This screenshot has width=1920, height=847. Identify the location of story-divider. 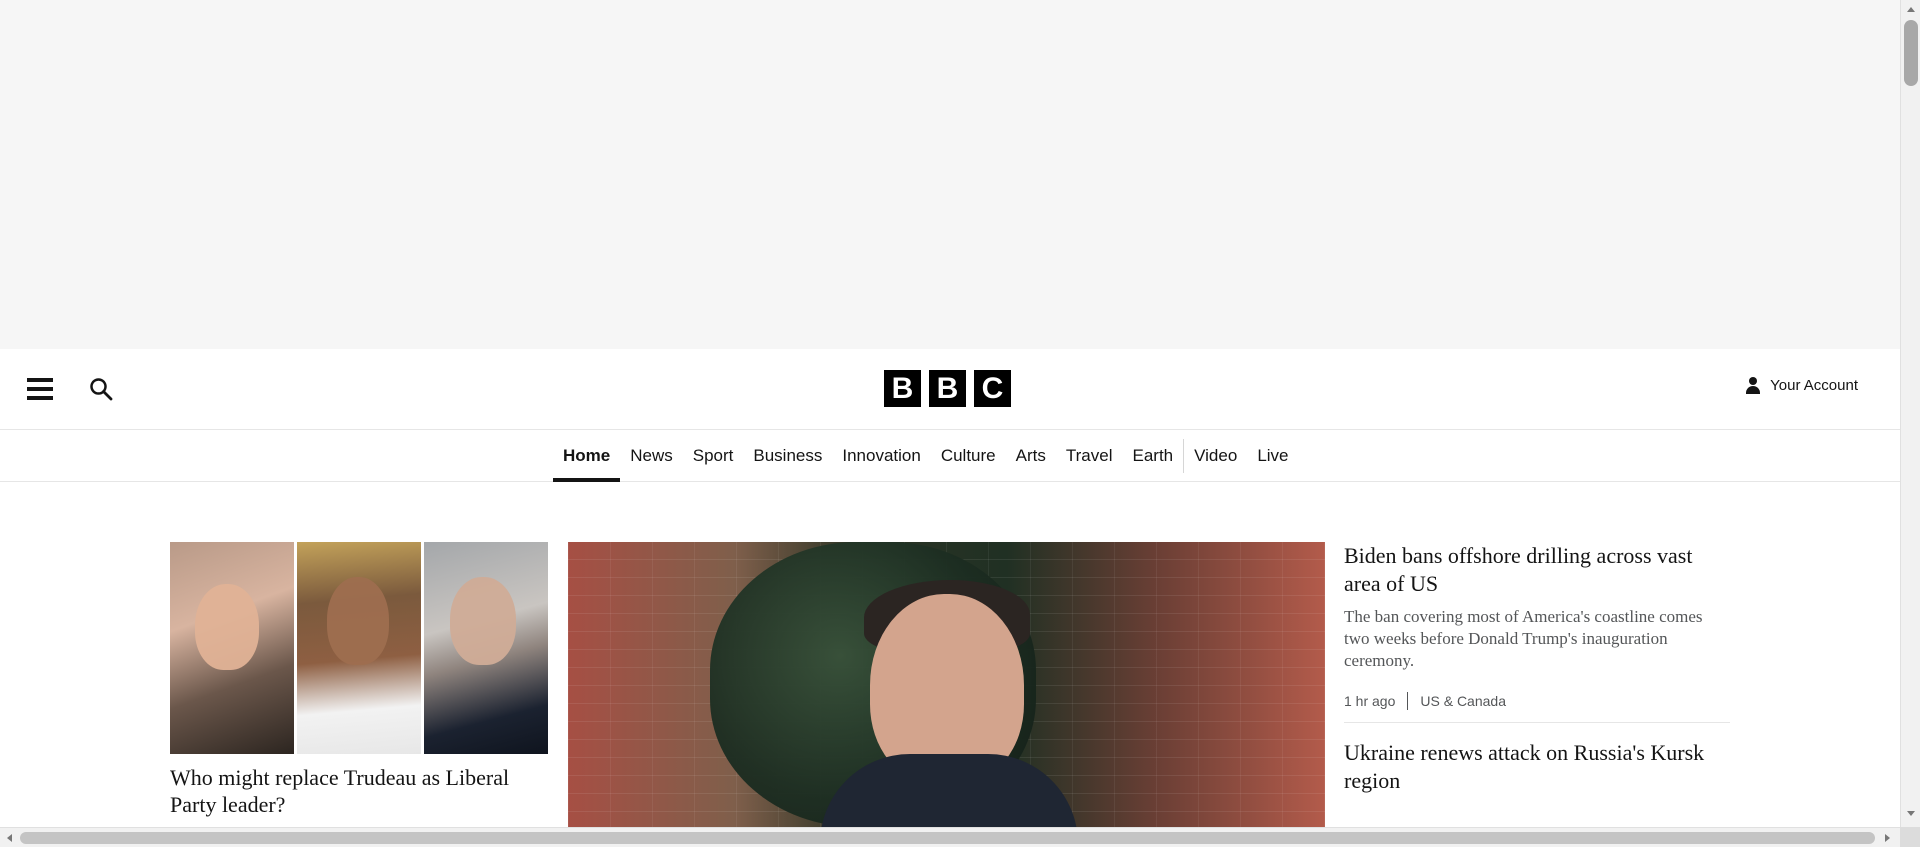
(1537, 722).